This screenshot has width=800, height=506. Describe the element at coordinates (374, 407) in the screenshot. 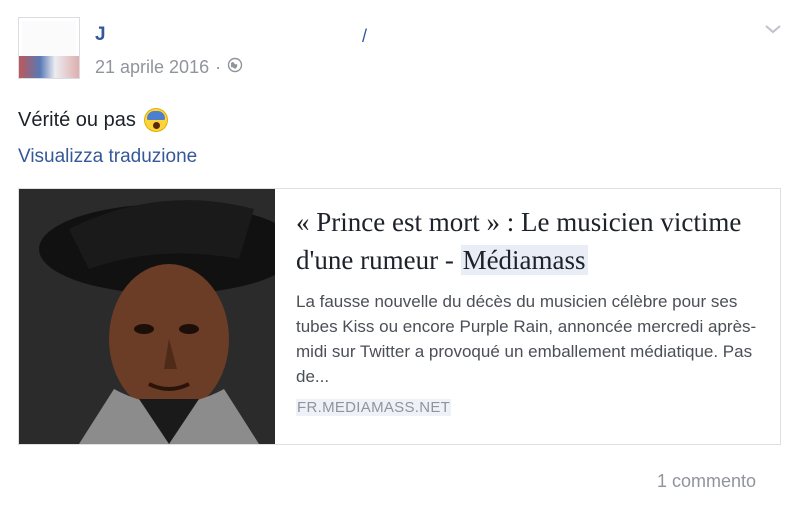

I see `link-domain: FR.MEDIAMASS.NET` at that location.